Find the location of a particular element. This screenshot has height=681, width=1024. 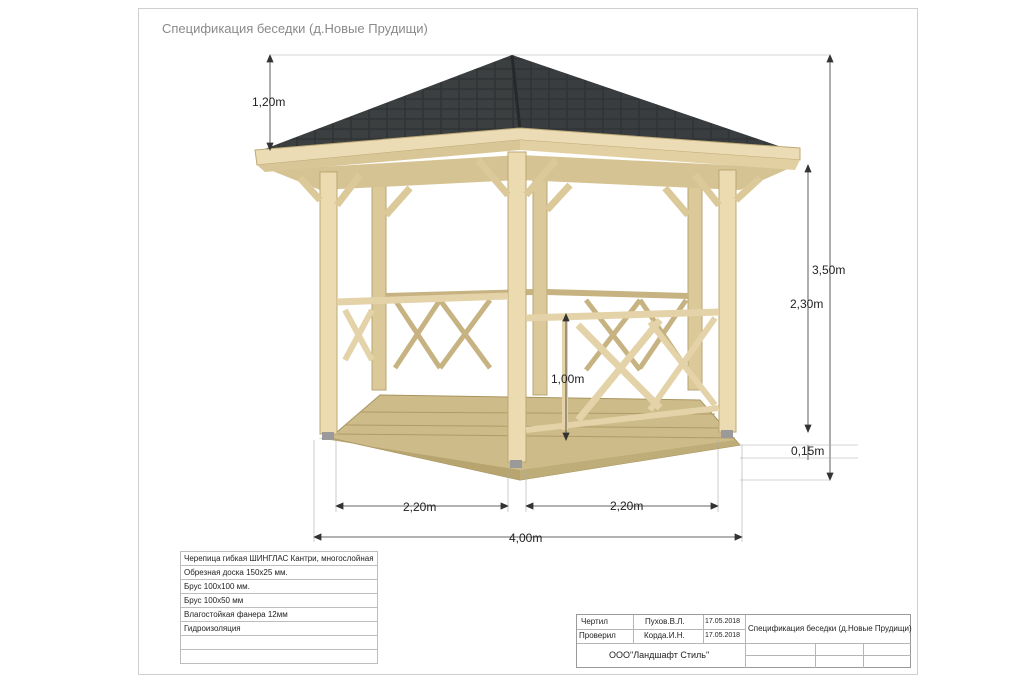

dim-rail-height: 1,00m is located at coordinates (568, 379).